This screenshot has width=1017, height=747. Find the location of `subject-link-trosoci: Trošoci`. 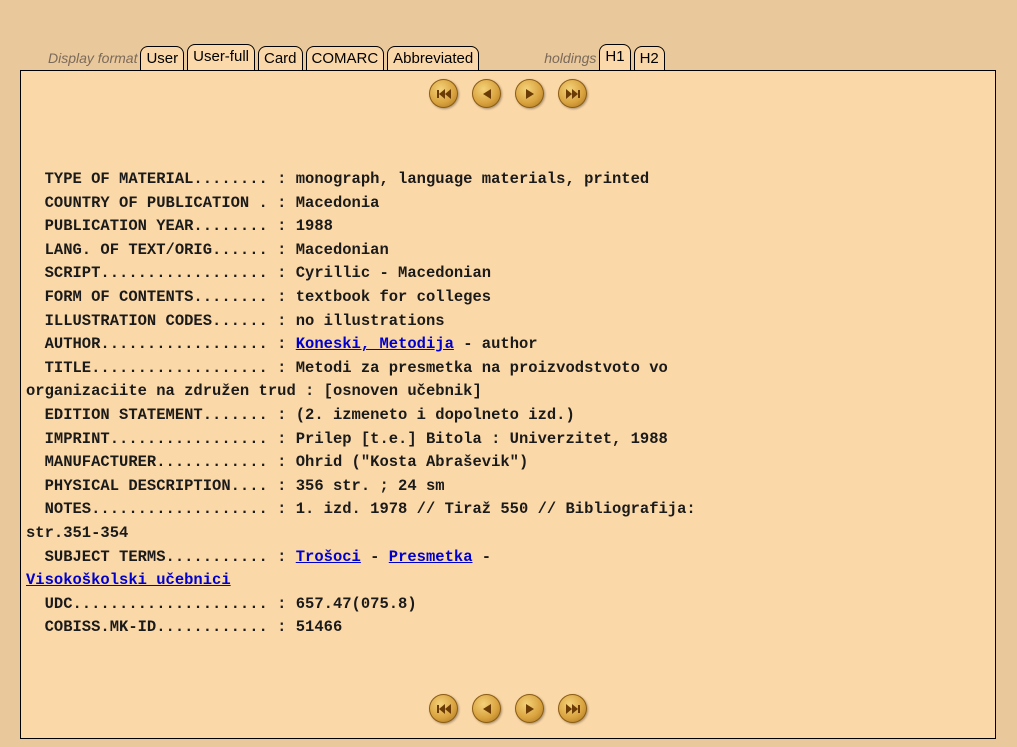

subject-link-trosoci: Trošoci is located at coordinates (328, 557).